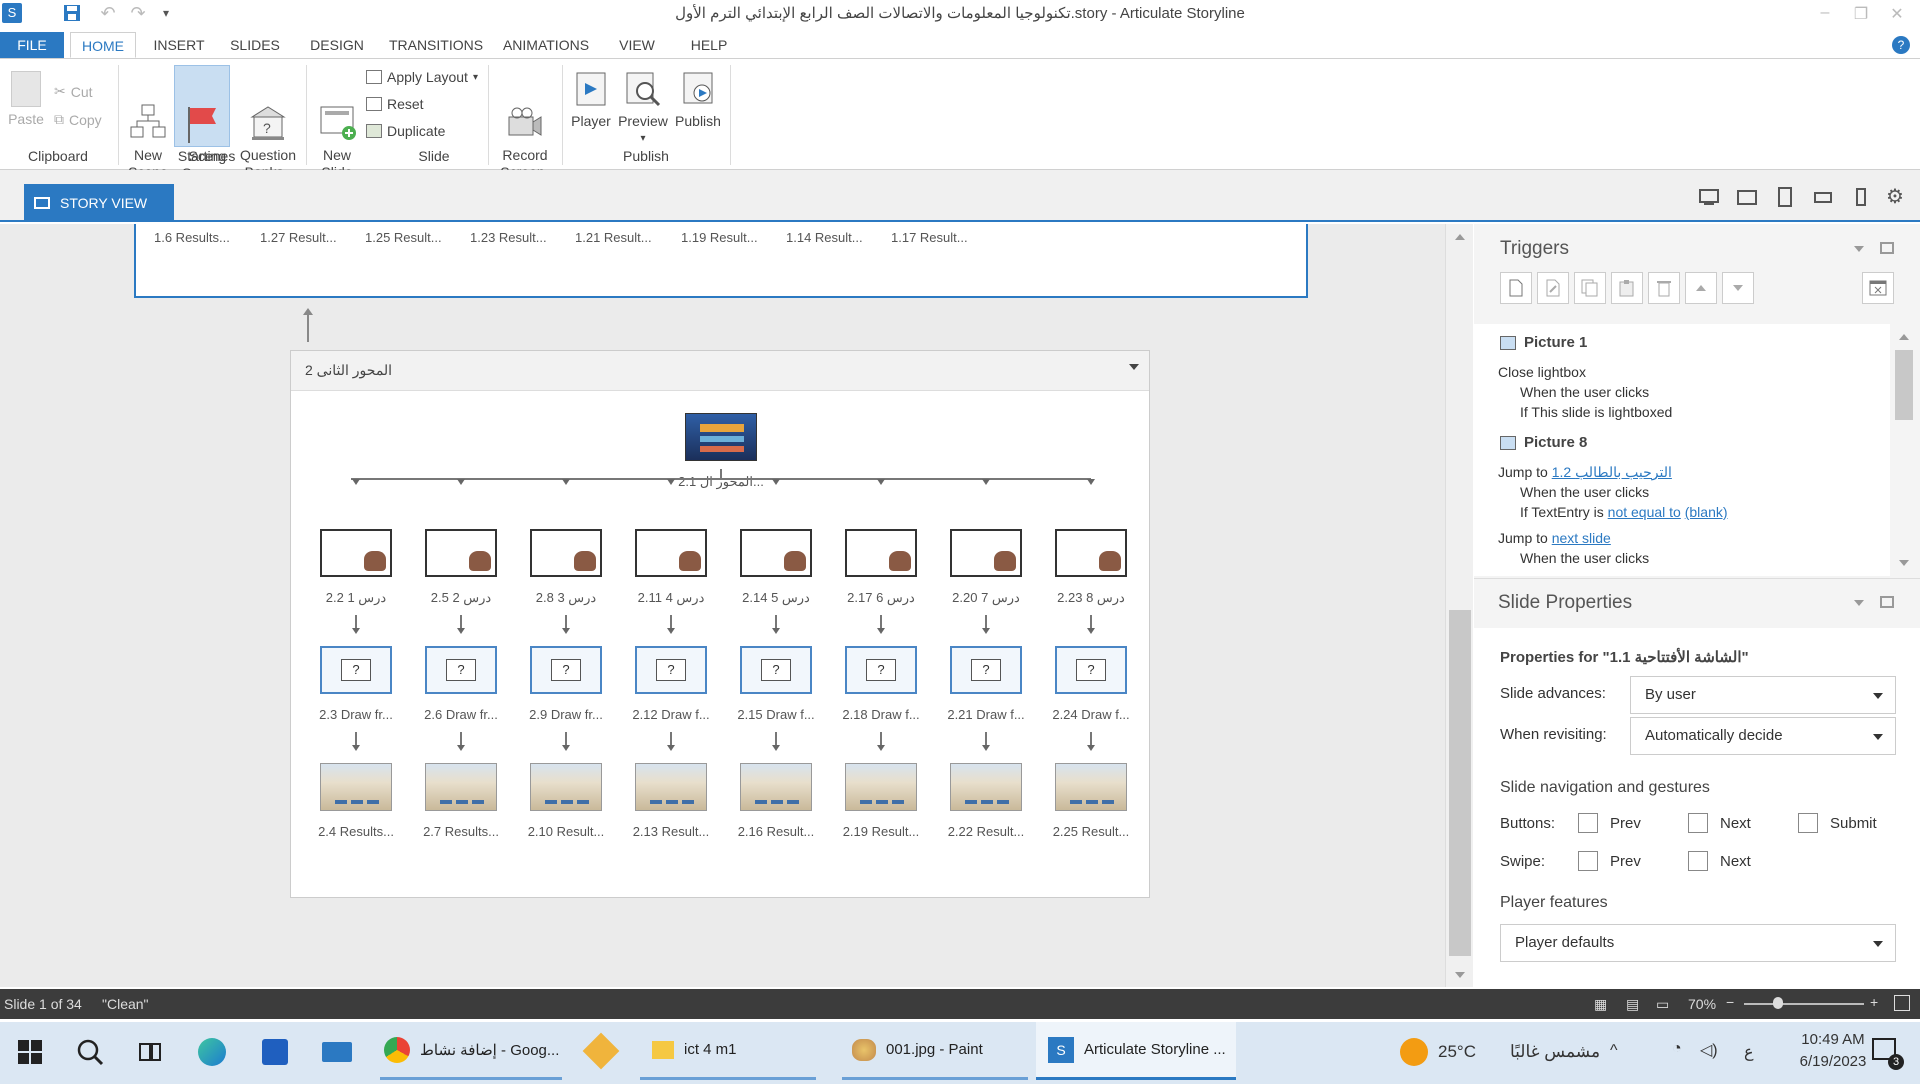  What do you see at coordinates (1763, 695) in the screenshot?
I see `slide-advances-dropdown: By user` at bounding box center [1763, 695].